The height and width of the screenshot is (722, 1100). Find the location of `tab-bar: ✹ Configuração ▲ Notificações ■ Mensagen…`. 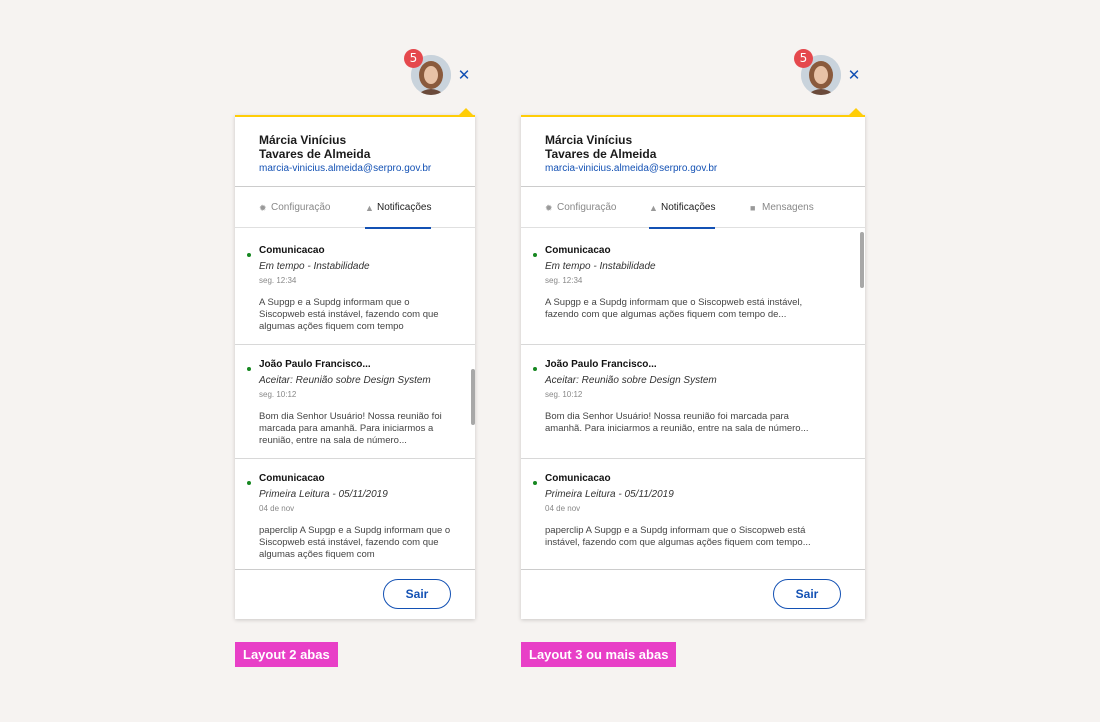

tab-bar: ✹ Configuração ▲ Notificações ■ Mensagen… is located at coordinates (693, 208).